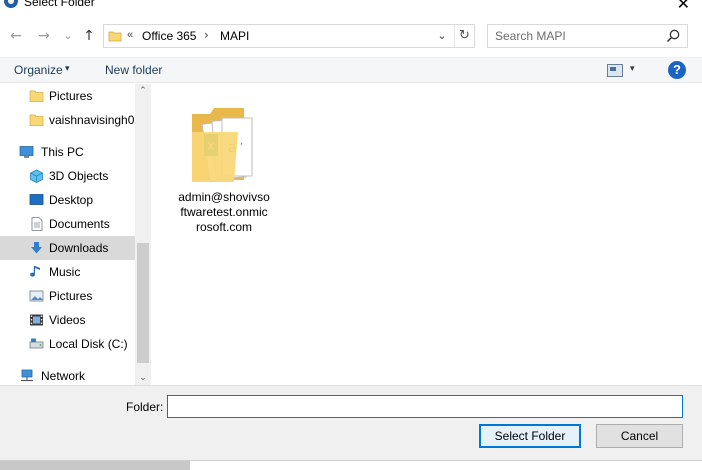  I want to click on cancel-button: Cancel, so click(639, 436).